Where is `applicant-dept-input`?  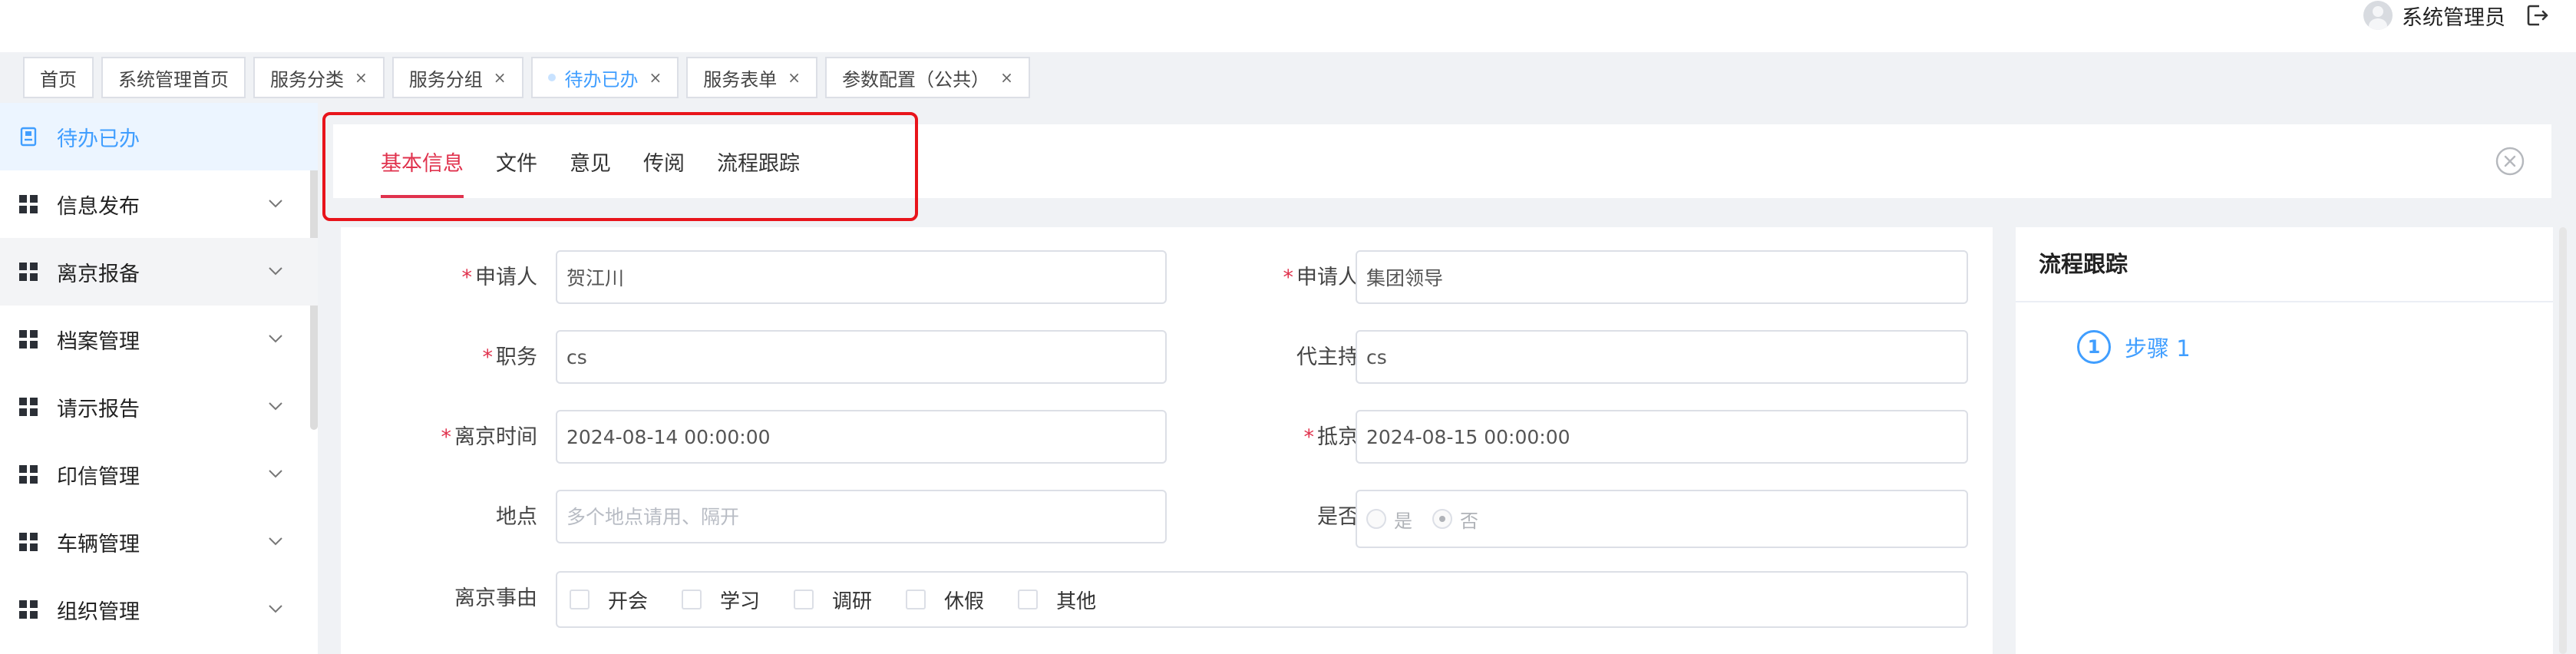 applicant-dept-input is located at coordinates (1662, 277).